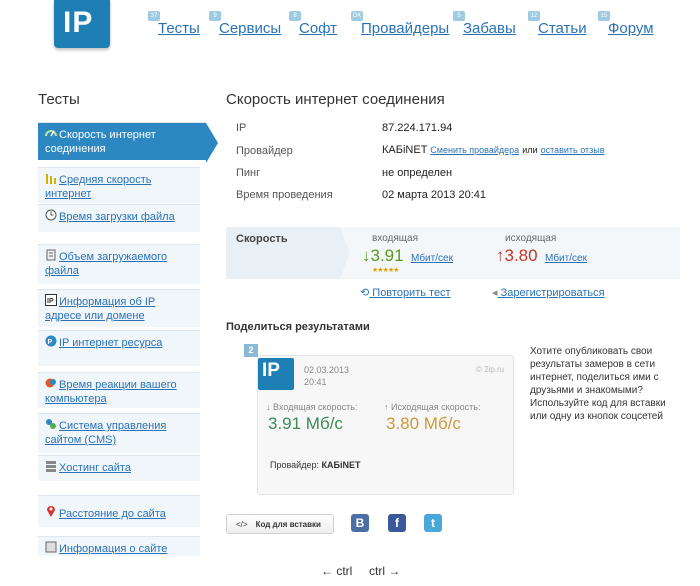  What do you see at coordinates (490, 369) in the screenshot?
I see `card-site: © 2ip.ru` at bounding box center [490, 369].